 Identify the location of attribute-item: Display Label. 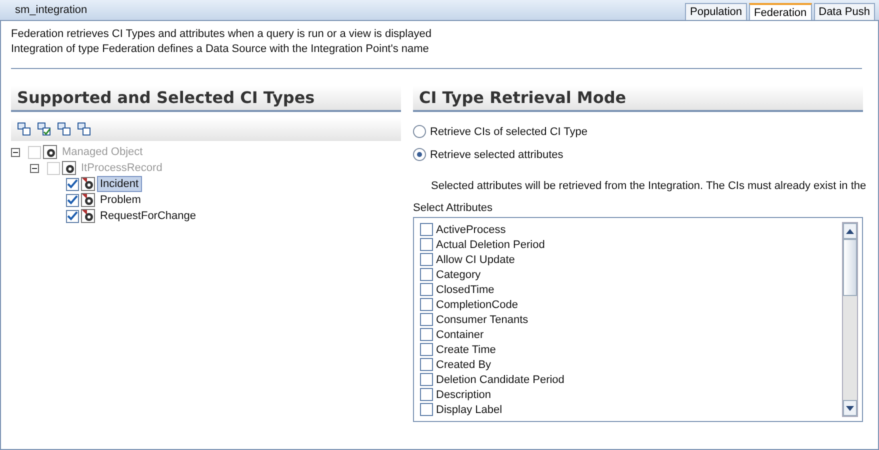
(469, 410).